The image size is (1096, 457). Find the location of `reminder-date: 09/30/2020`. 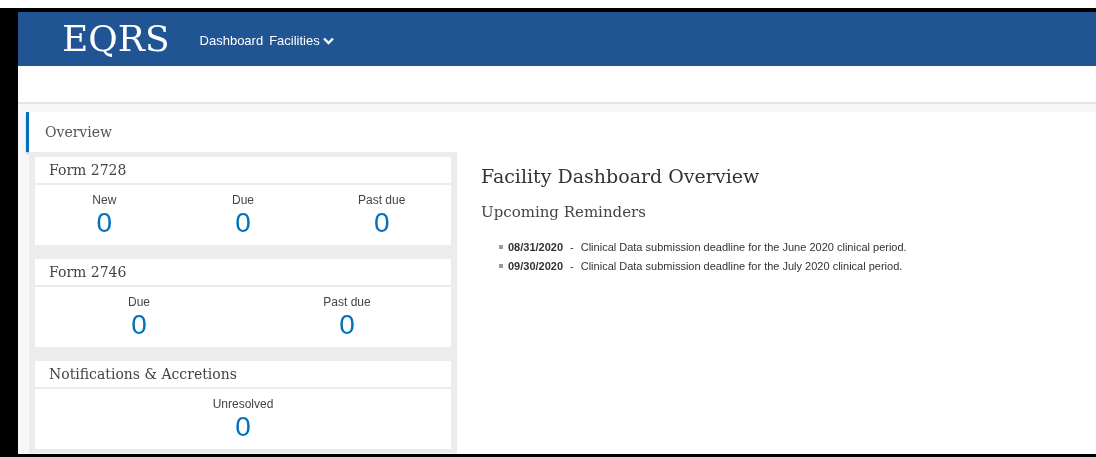

reminder-date: 09/30/2020 is located at coordinates (536, 266).